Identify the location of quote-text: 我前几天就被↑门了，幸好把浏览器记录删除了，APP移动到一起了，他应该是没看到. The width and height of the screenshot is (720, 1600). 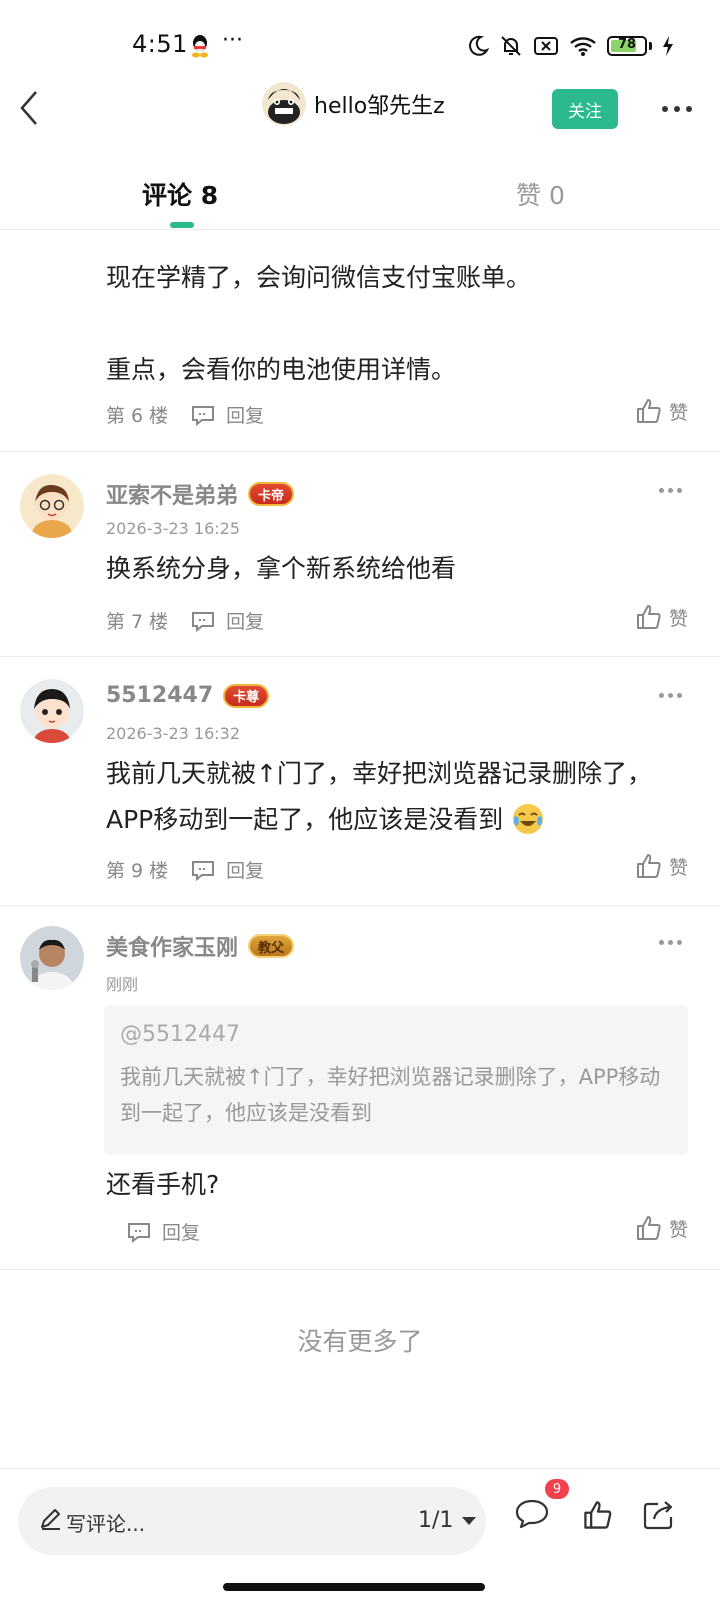
(390, 1095).